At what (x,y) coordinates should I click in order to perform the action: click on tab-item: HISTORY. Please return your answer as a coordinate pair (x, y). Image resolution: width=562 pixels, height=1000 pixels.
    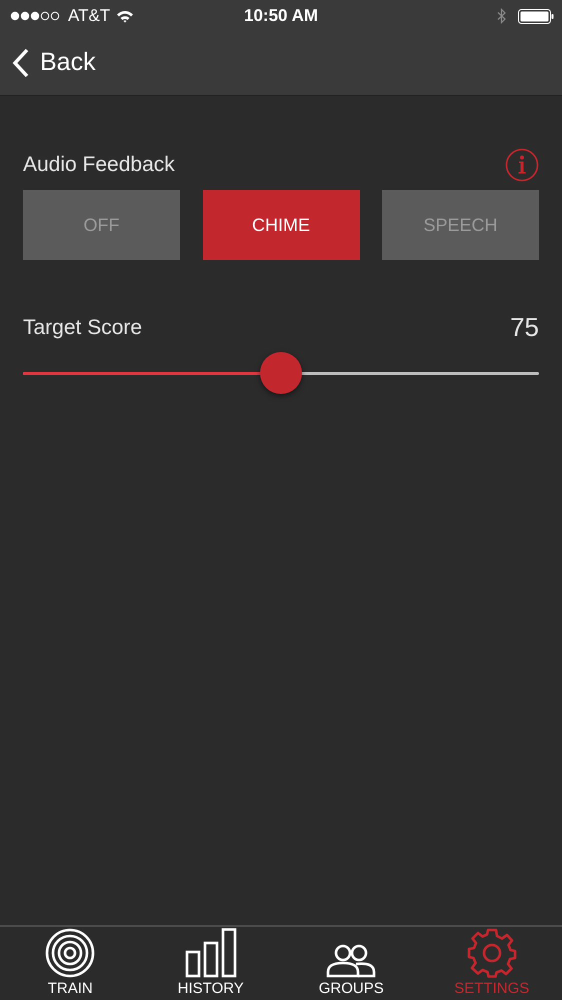
    Looking at the image, I should click on (210, 963).